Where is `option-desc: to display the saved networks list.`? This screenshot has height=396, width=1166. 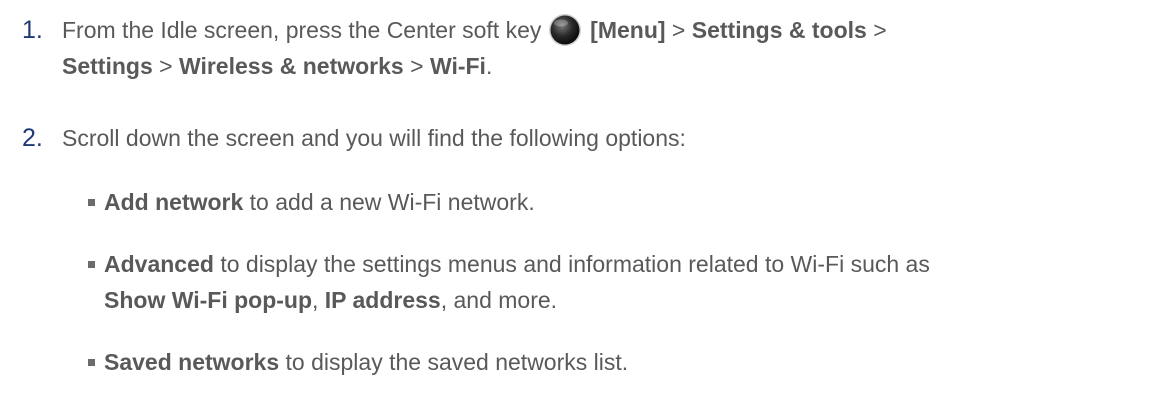 option-desc: to display the saved networks list. is located at coordinates (454, 362).